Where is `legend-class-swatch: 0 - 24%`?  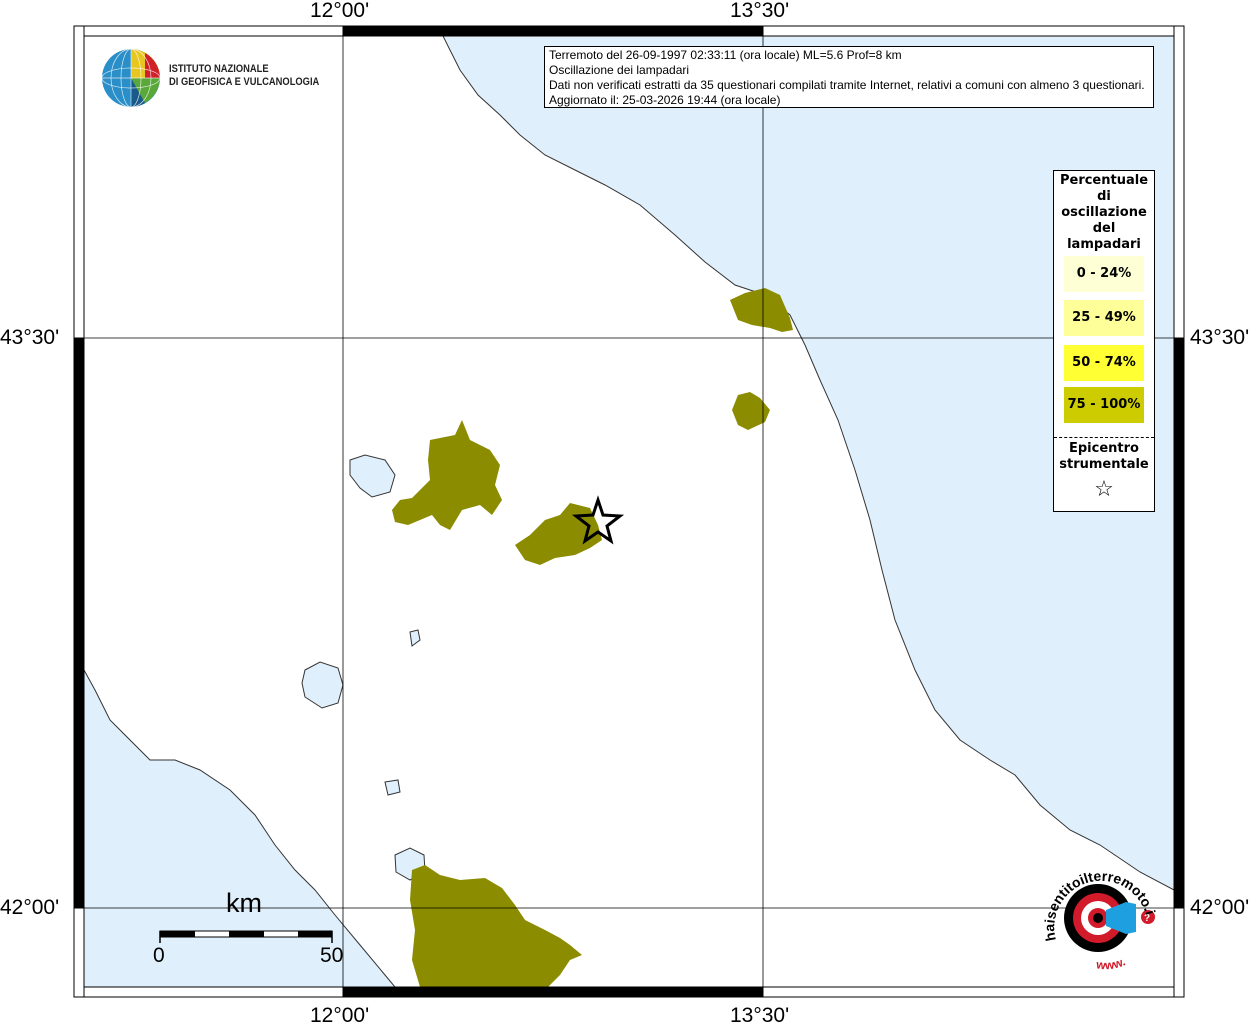 legend-class-swatch: 0 - 24% is located at coordinates (1104, 274).